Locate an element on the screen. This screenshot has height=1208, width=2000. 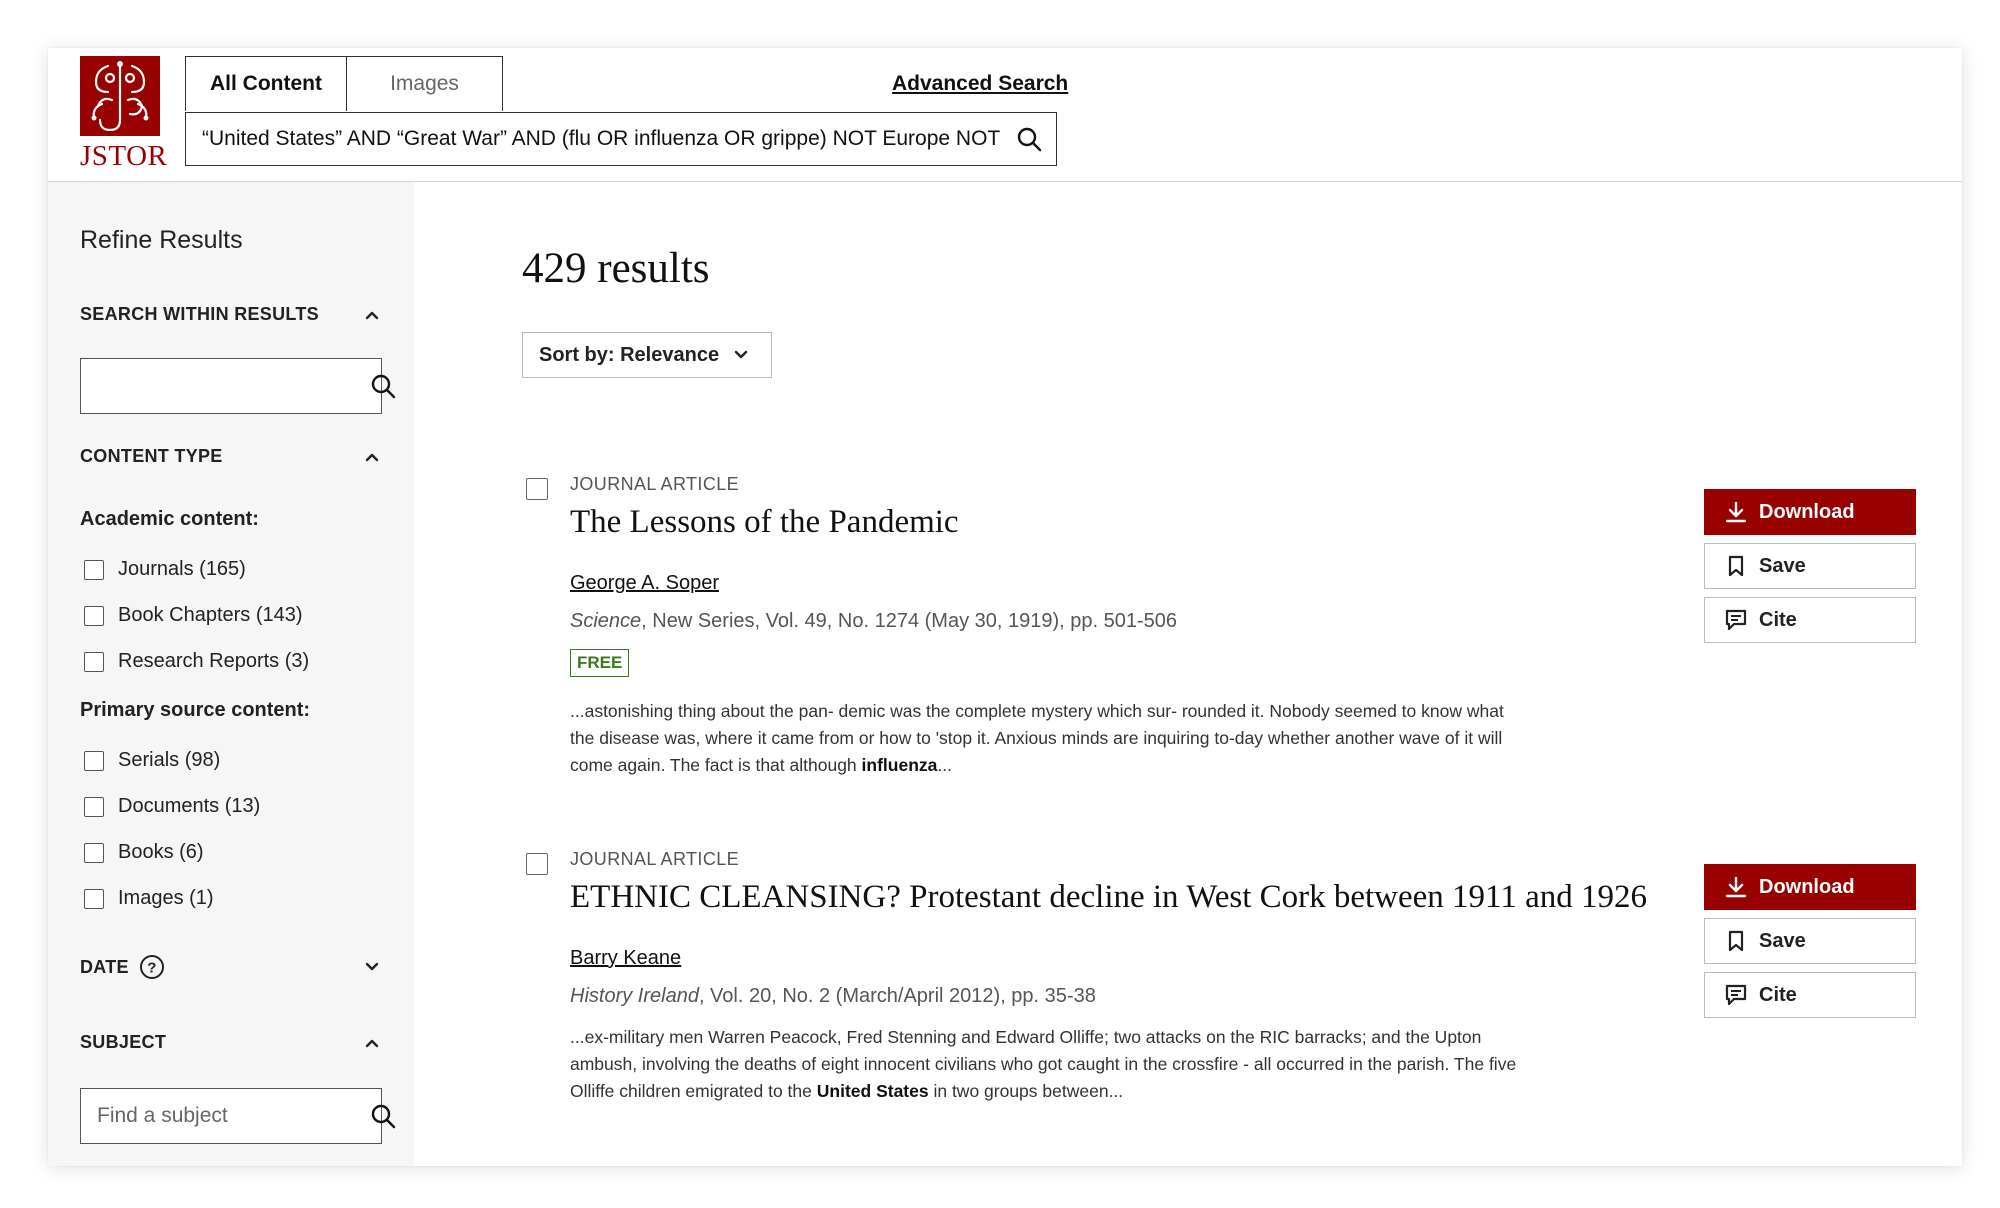
academic-content-label: Academic content: is located at coordinates (169, 519).